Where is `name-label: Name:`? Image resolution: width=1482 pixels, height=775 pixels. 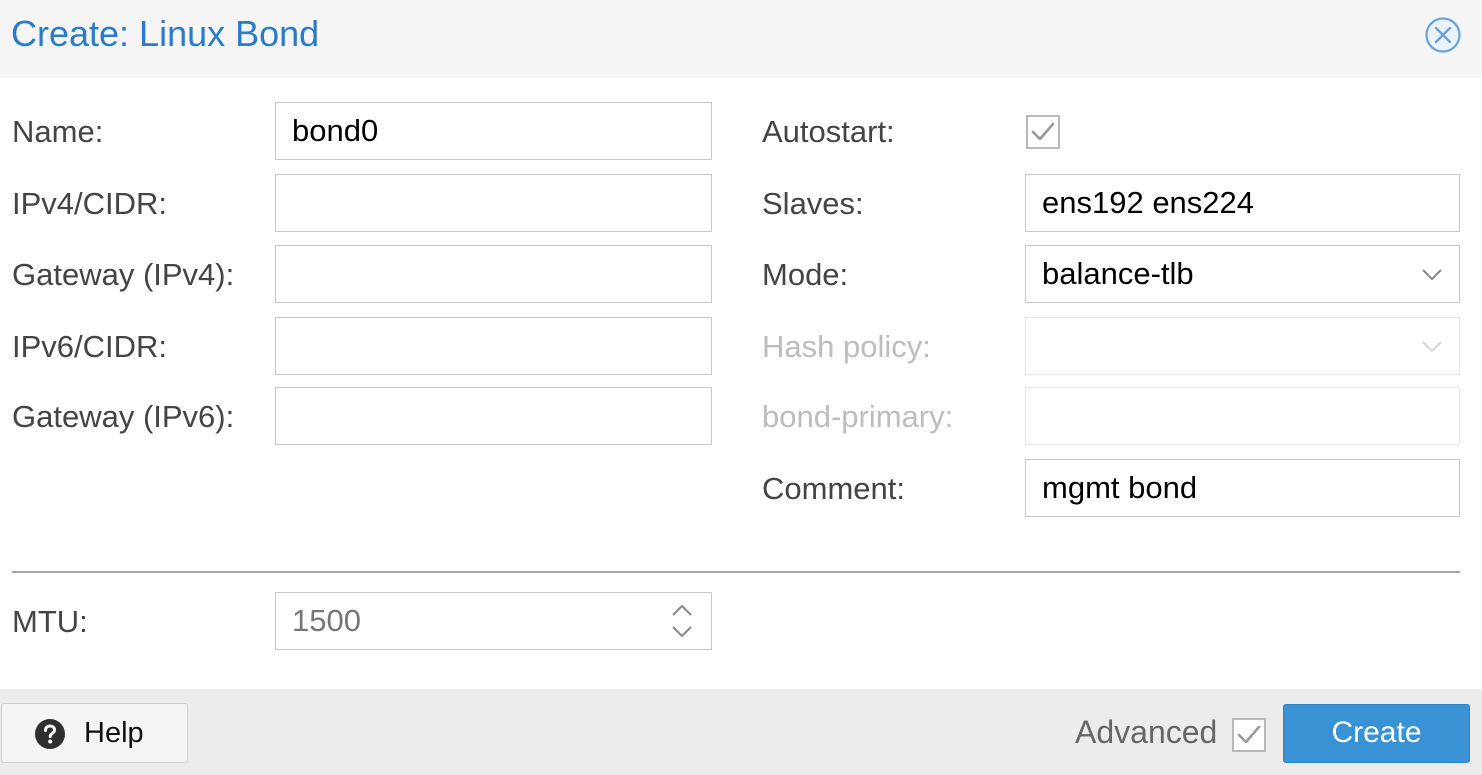
name-label: Name: is located at coordinates (58, 131).